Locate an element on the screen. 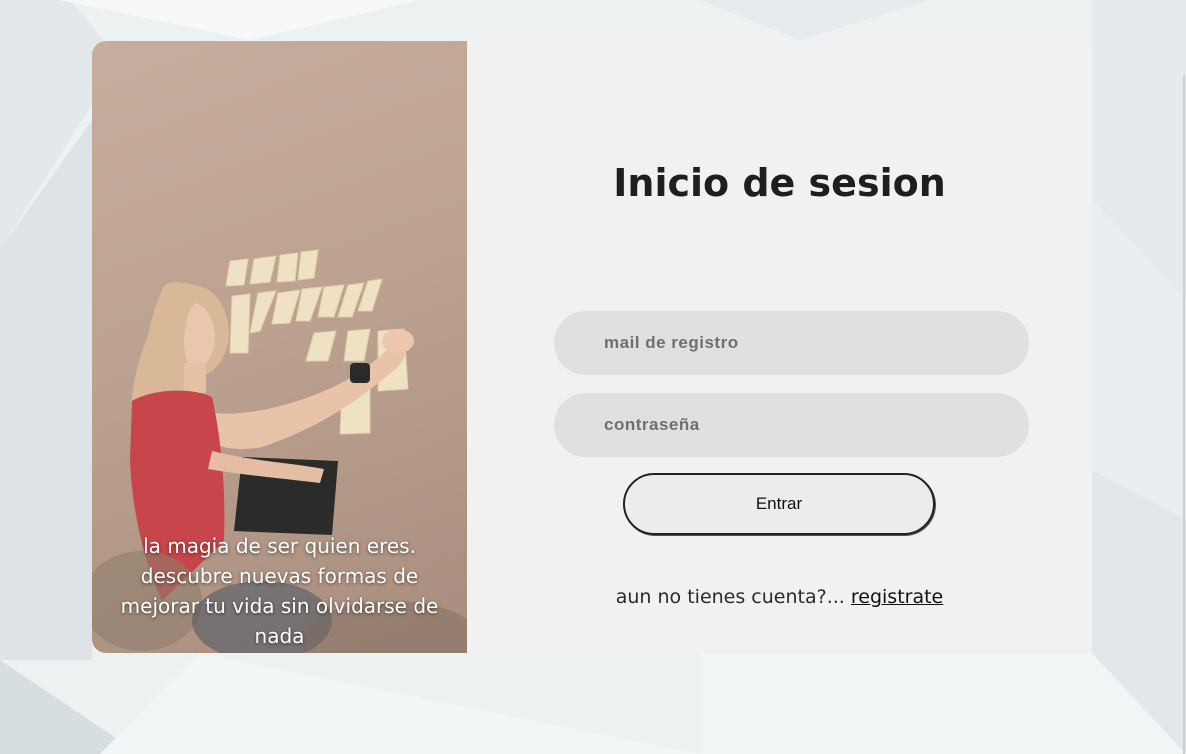 Image resolution: width=1186 pixels, height=754 pixels. email-field is located at coordinates (791, 343).